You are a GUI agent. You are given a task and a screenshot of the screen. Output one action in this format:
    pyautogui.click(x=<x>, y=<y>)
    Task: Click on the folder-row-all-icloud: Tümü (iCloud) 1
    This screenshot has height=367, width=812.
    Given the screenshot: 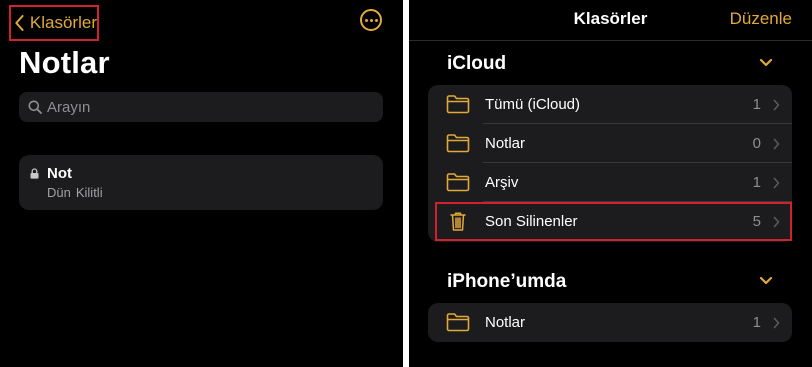 What is the action you would take?
    pyautogui.click(x=610, y=104)
    